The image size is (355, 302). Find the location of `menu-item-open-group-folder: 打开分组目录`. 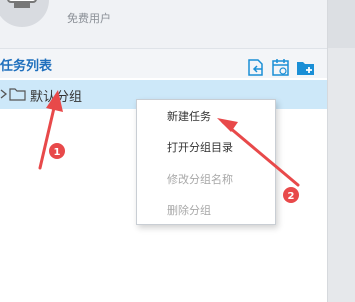

menu-item-open-group-folder: 打开分组目录 is located at coordinates (200, 147).